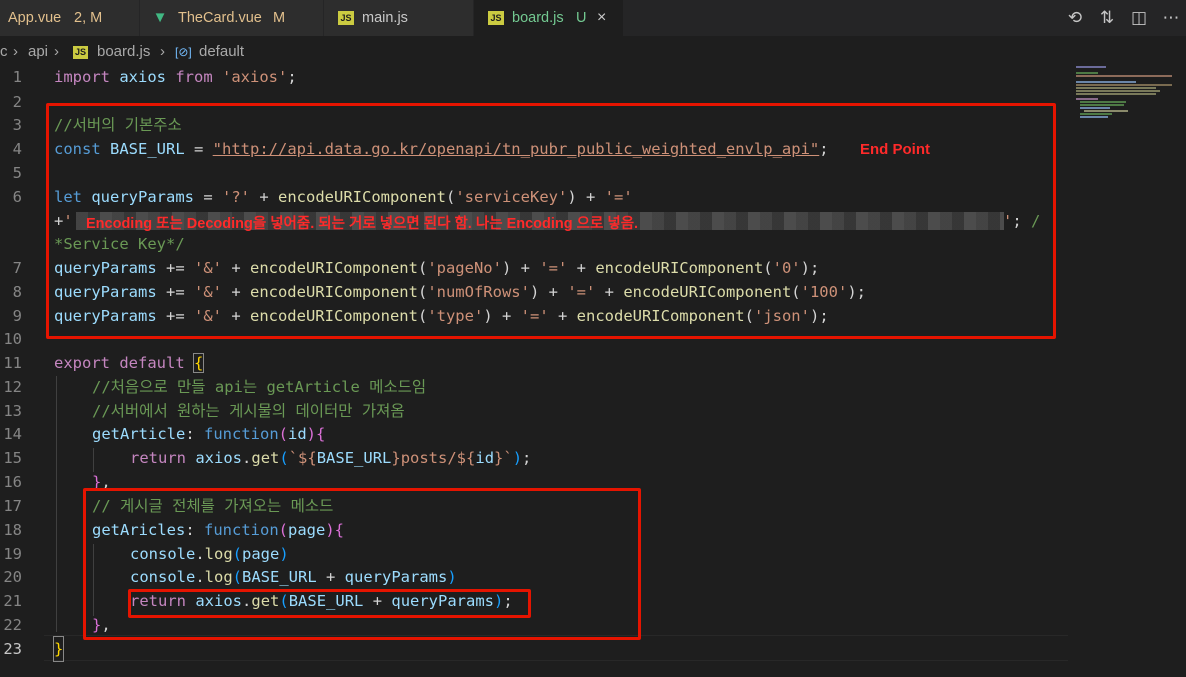 The height and width of the screenshot is (677, 1186). What do you see at coordinates (247, 458) in the screenshot?
I see `token: .` at bounding box center [247, 458].